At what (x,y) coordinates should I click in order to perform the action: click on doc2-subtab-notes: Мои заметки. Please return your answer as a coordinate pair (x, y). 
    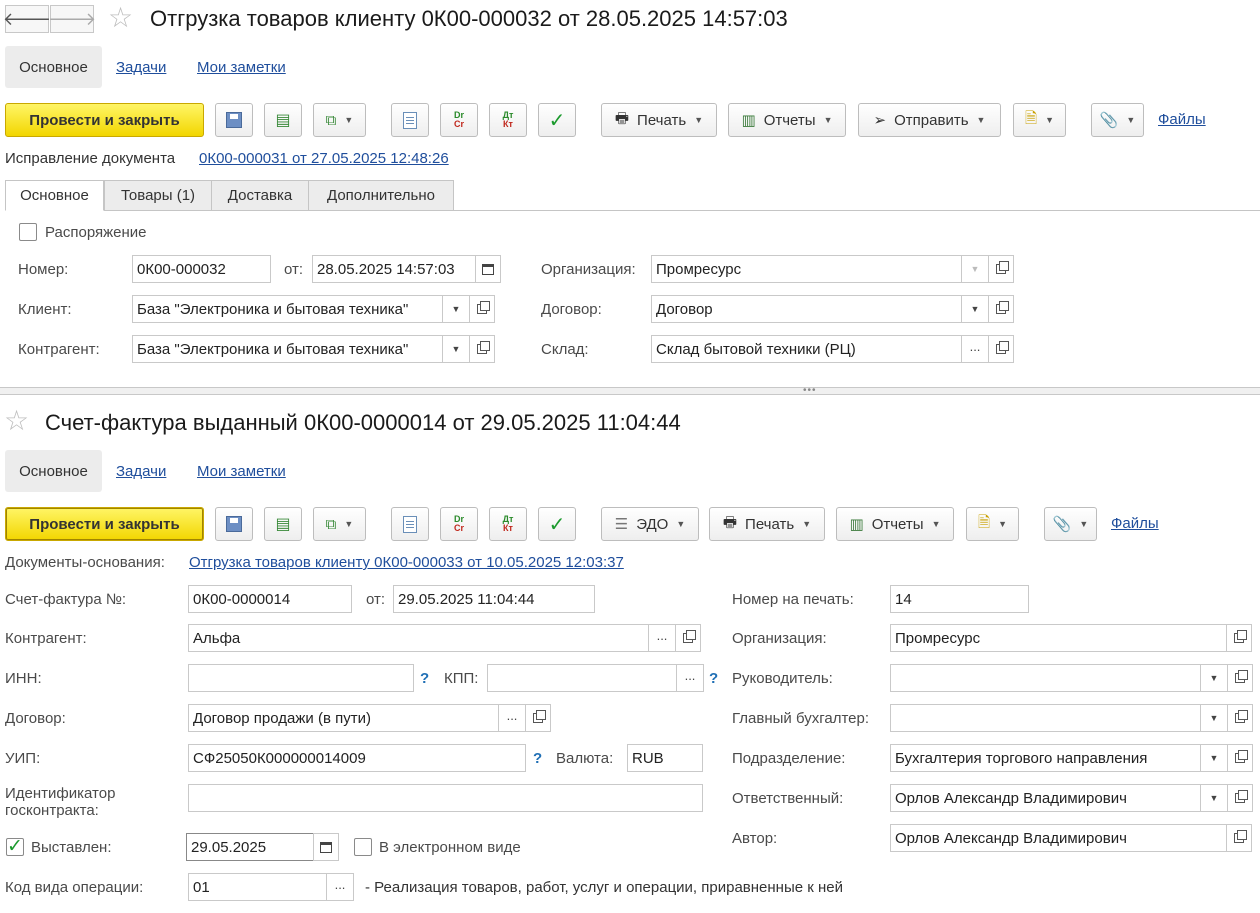
    Looking at the image, I should click on (241, 471).